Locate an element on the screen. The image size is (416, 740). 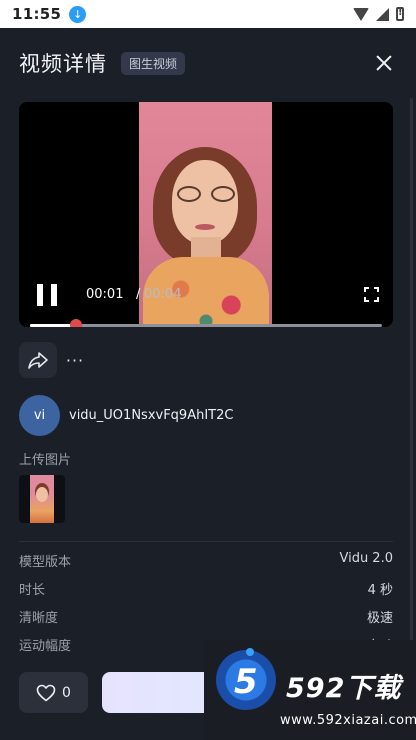
status-icons is located at coordinates (378, 14).